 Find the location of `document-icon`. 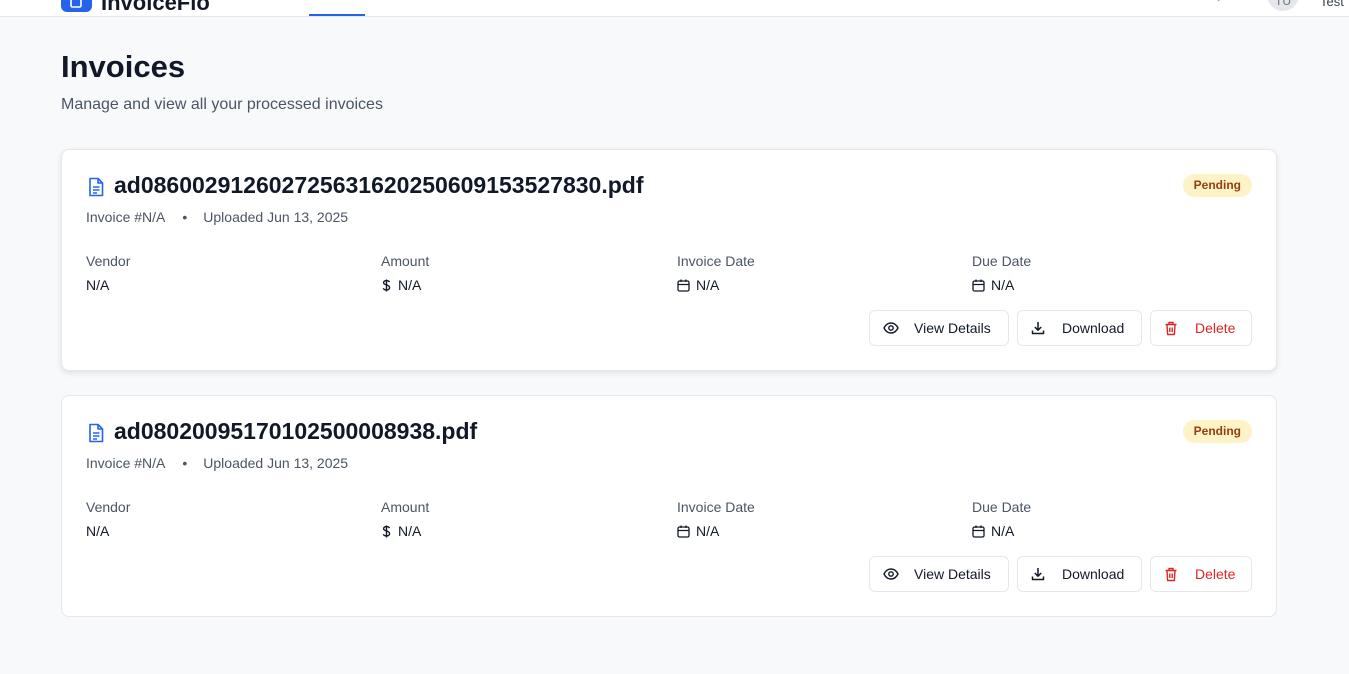

document-icon is located at coordinates (76, 4).